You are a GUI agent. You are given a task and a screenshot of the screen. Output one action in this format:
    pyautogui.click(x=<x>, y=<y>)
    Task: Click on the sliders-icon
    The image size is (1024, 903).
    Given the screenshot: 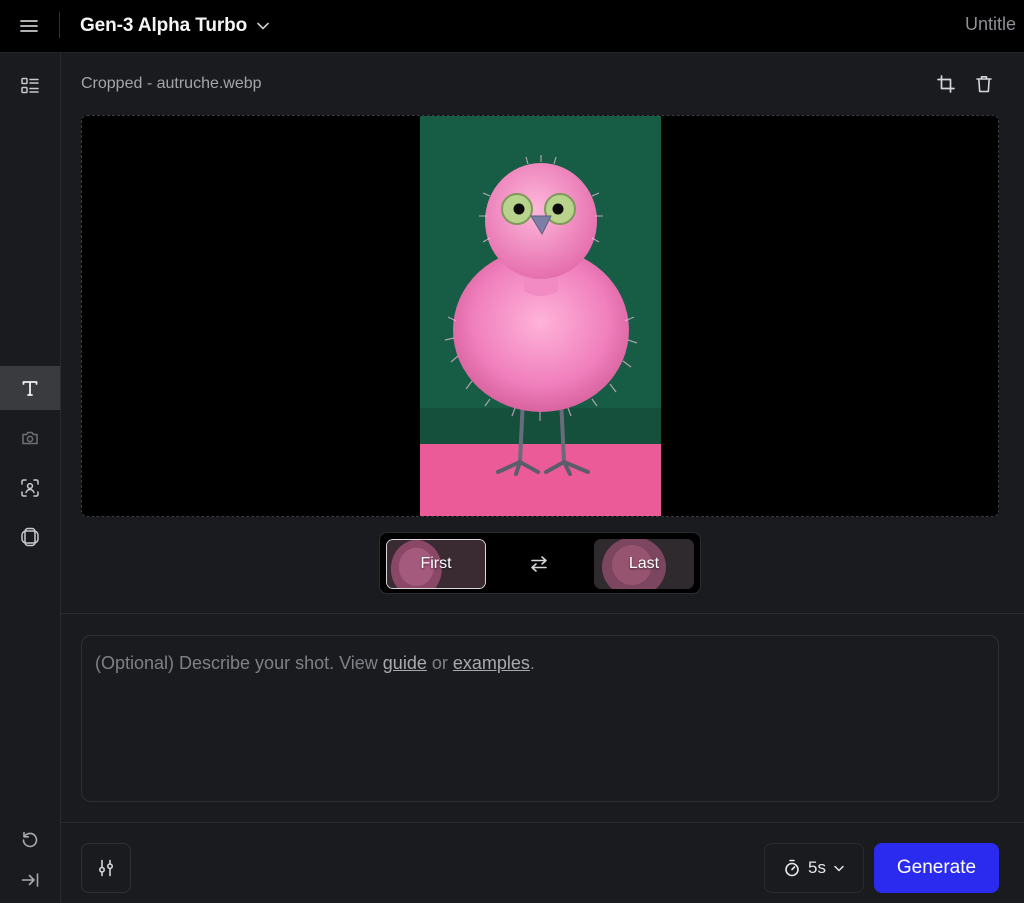 What is the action you would take?
    pyautogui.click(x=106, y=868)
    